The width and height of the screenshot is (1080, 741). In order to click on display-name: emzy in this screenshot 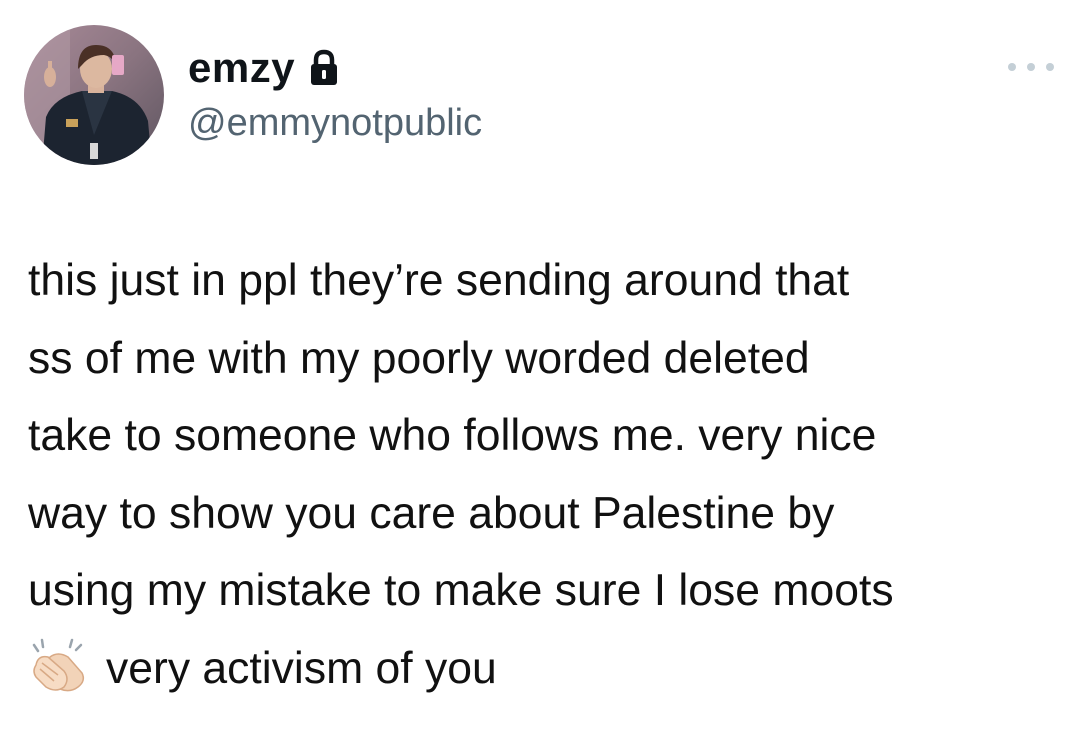, I will do `click(241, 68)`.